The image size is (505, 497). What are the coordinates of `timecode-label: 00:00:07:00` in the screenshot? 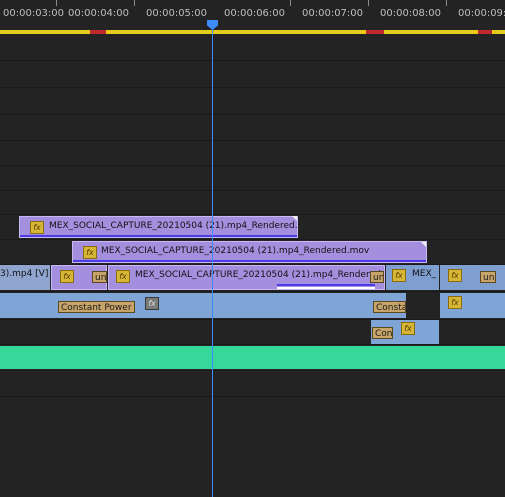 It's located at (333, 13).